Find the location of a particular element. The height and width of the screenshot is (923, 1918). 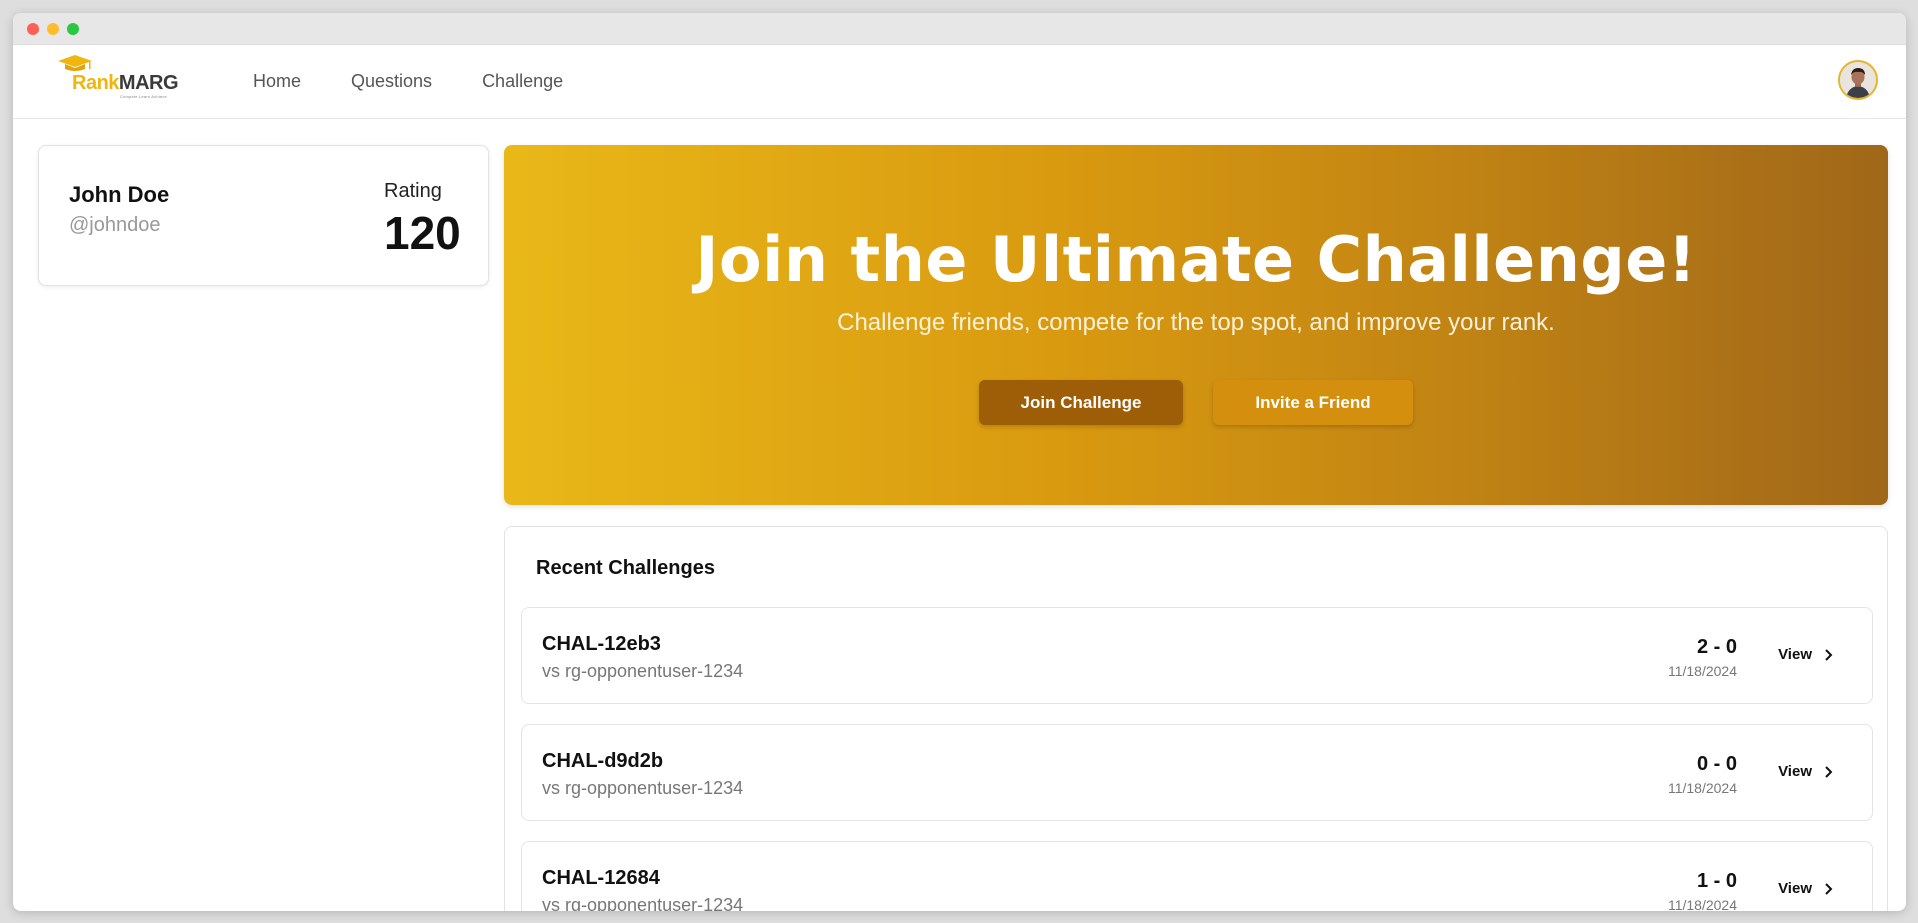

hero-buttons: Join Challenge Invite a Friend is located at coordinates (1196, 402).